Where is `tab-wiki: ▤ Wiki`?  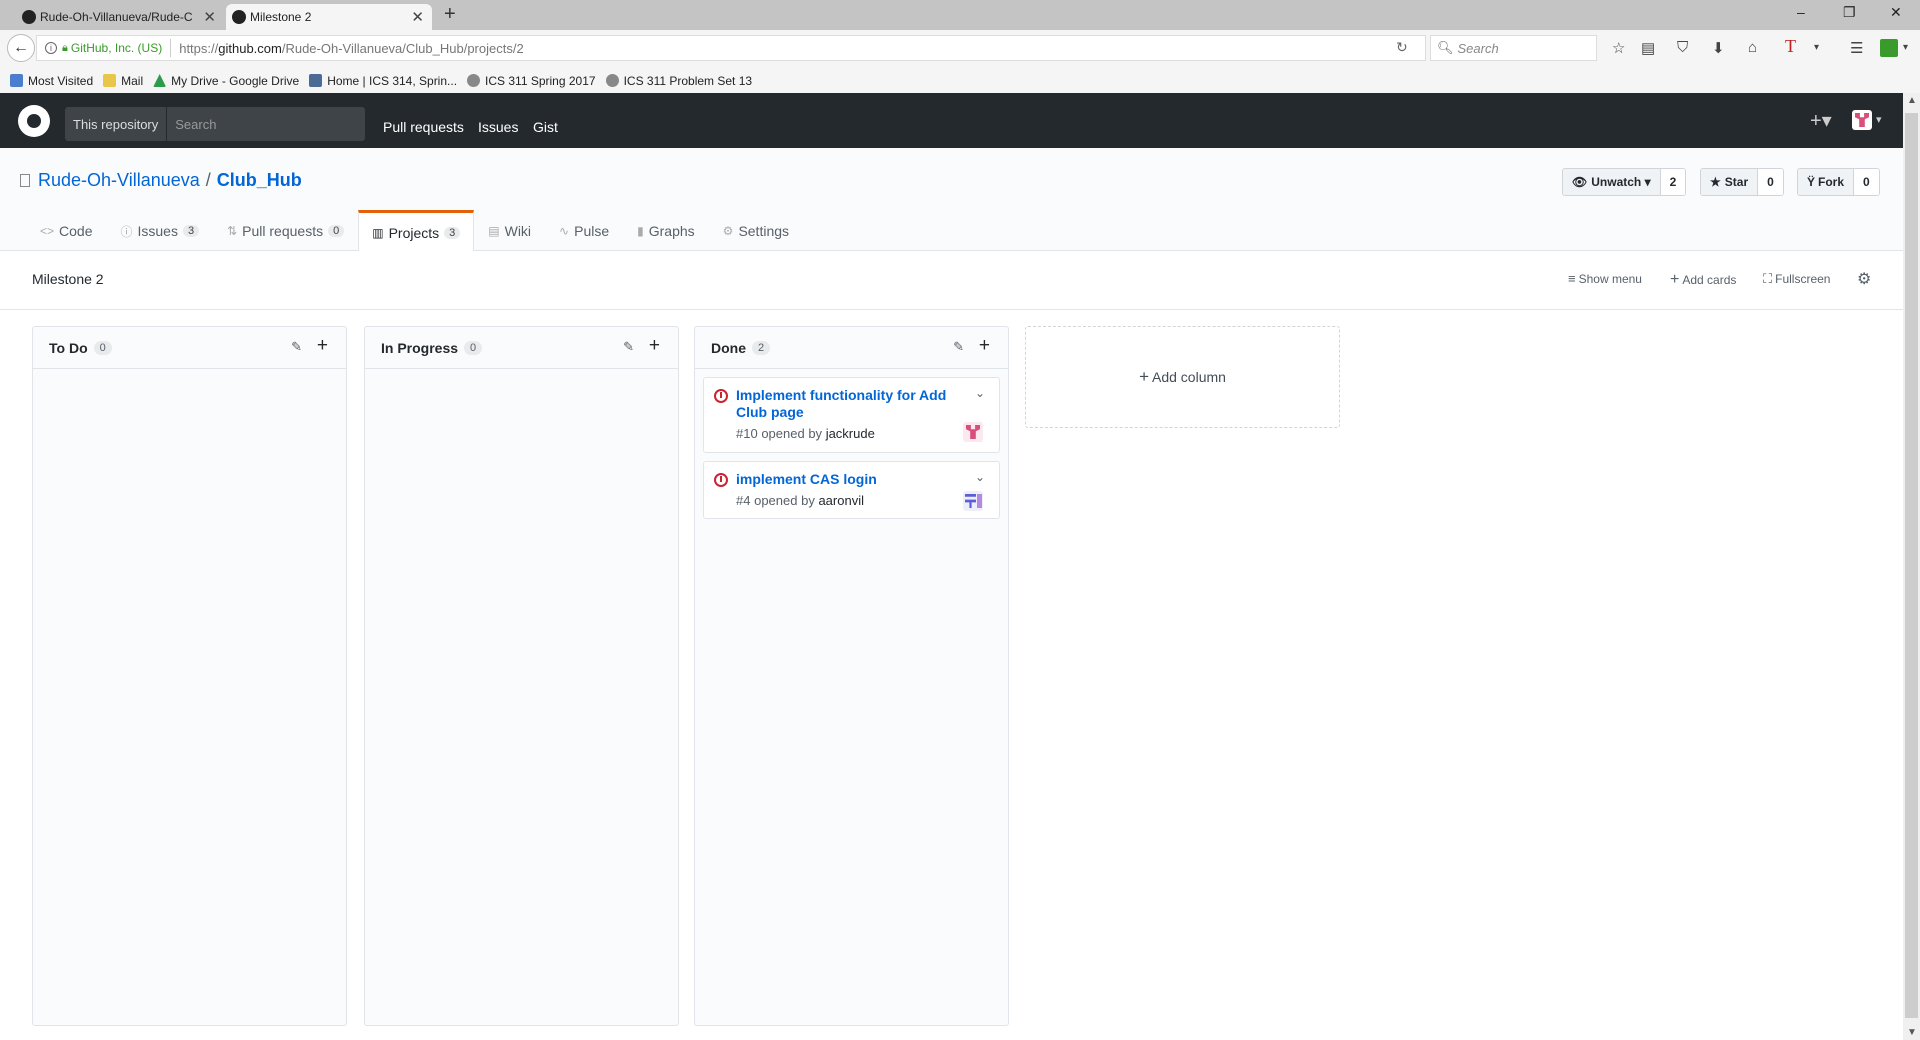 tab-wiki: ▤ Wiki is located at coordinates (509, 230).